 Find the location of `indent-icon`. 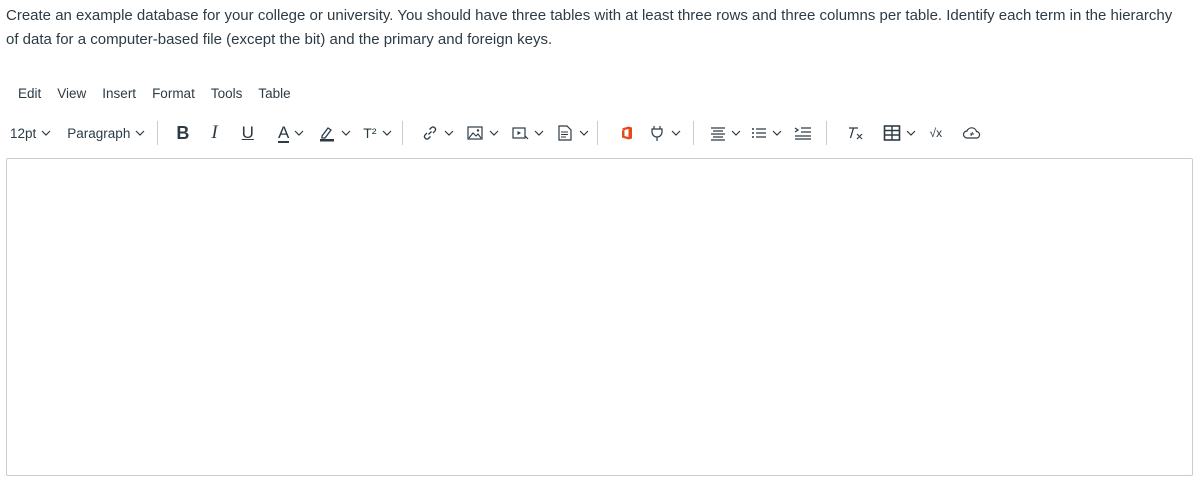

indent-icon is located at coordinates (802, 133).